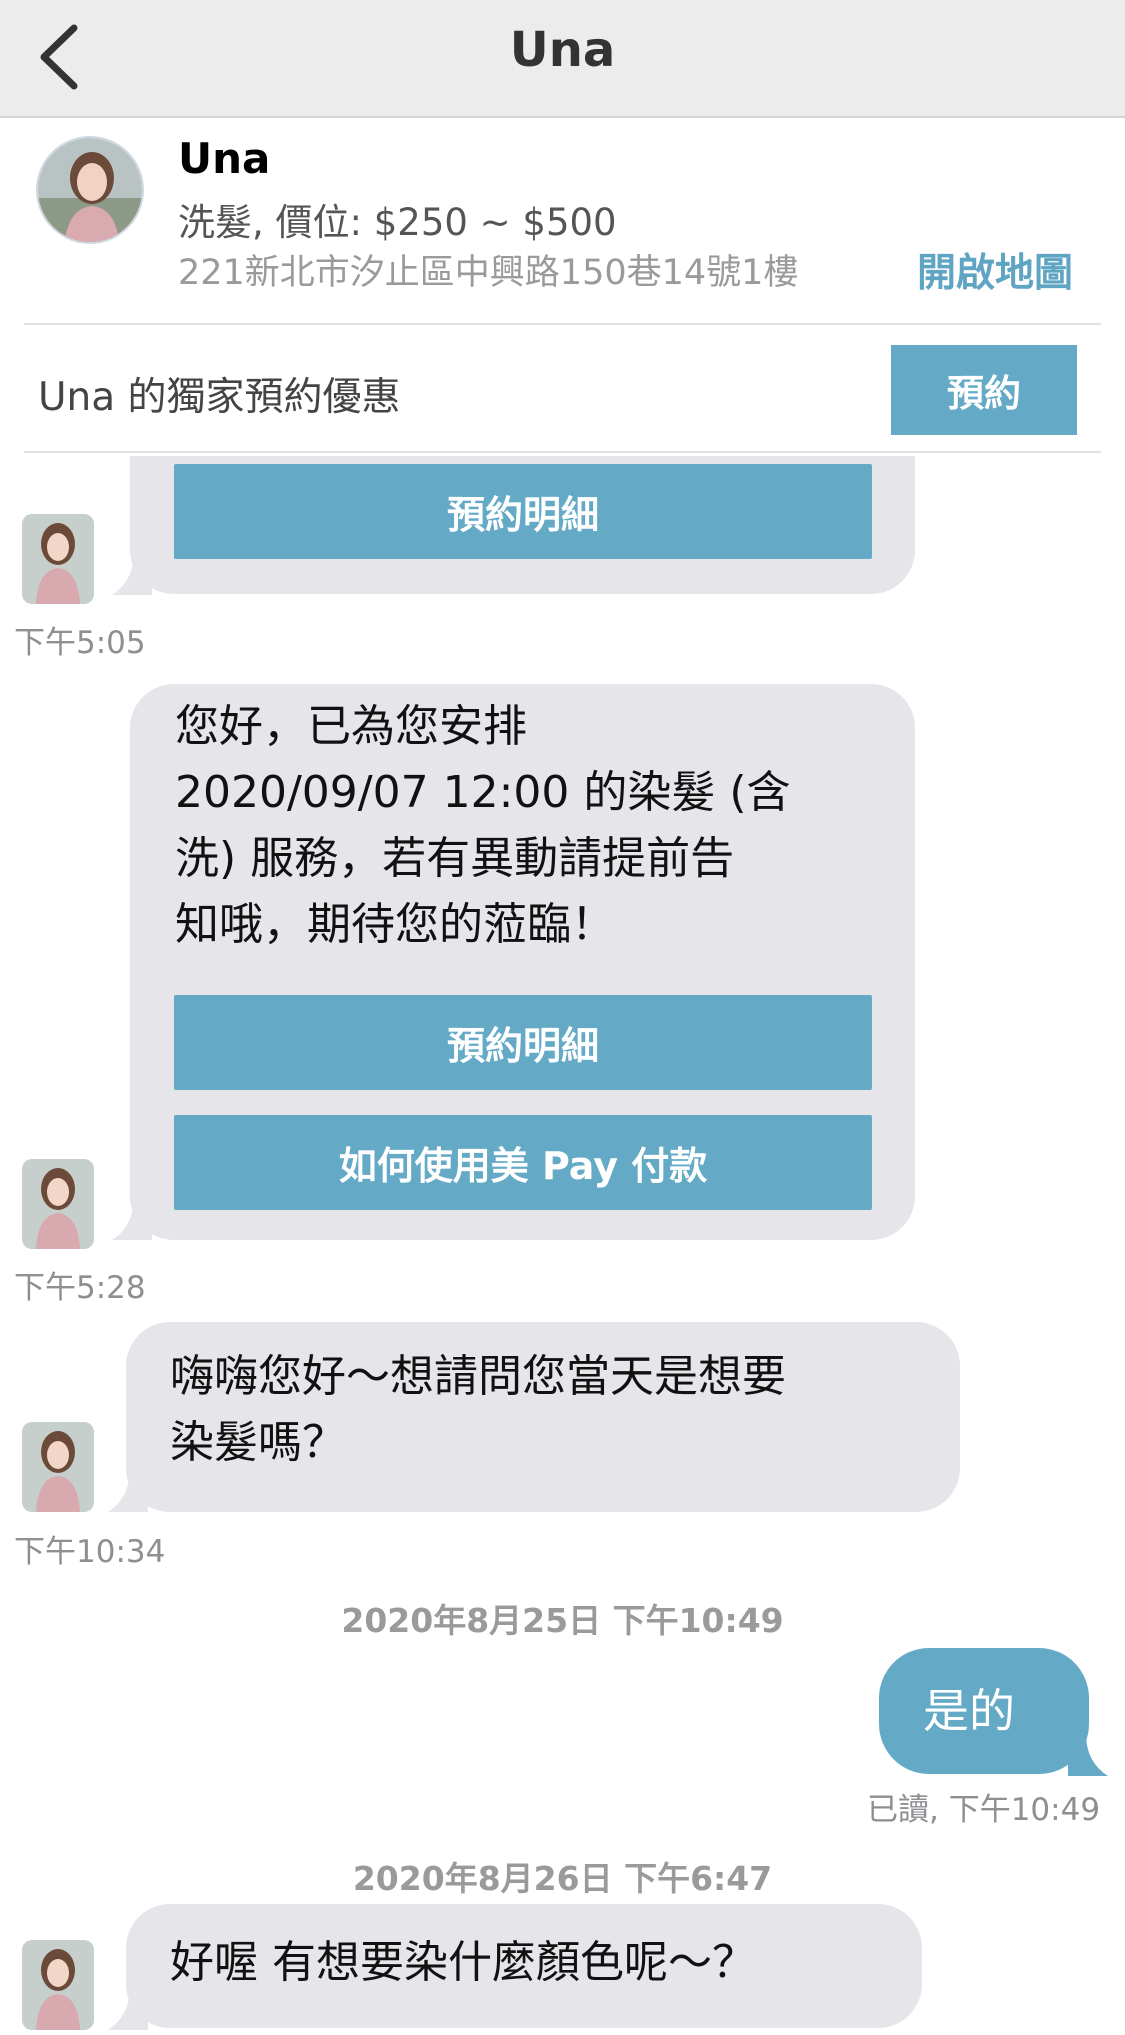 The image size is (1125, 2035). What do you see at coordinates (984, 1810) in the screenshot?
I see `message-read-status: 已讀, 下午10:49` at bounding box center [984, 1810].